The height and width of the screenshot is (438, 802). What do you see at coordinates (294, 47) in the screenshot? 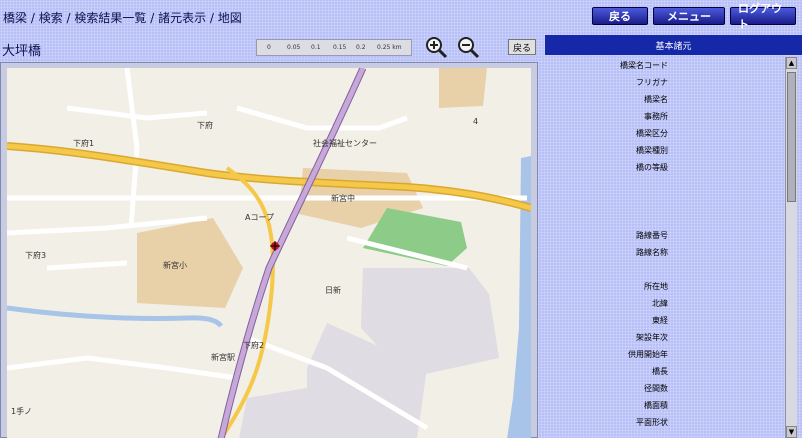
I see `scale-tick: 0.05` at bounding box center [294, 47].